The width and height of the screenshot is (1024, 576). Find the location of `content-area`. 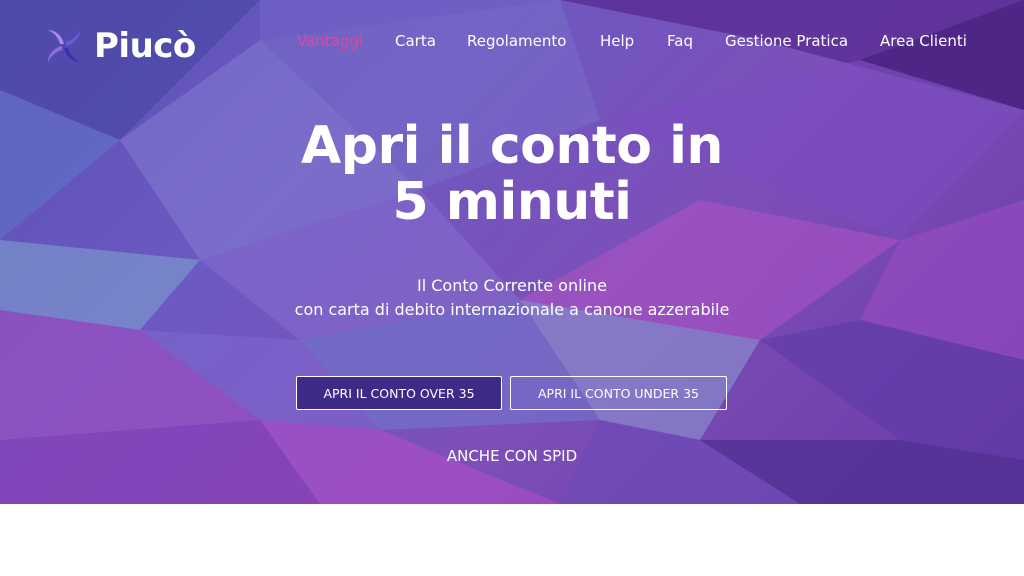

content-area is located at coordinates (512, 540).